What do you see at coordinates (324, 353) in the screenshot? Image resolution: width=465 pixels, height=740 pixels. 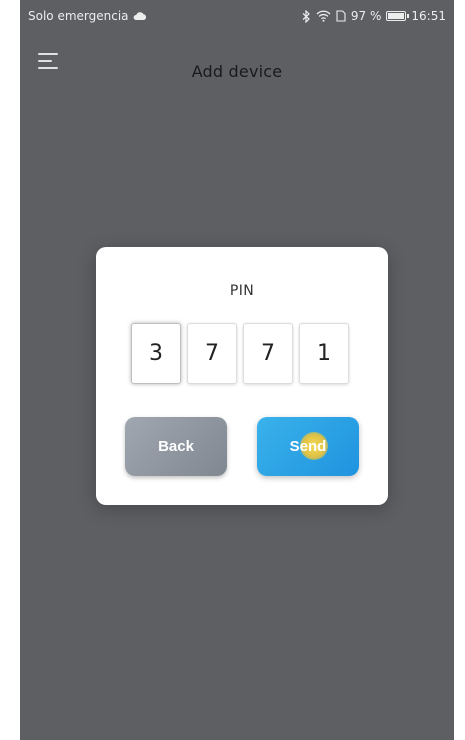 I see `pin-digit-4: 1` at bounding box center [324, 353].